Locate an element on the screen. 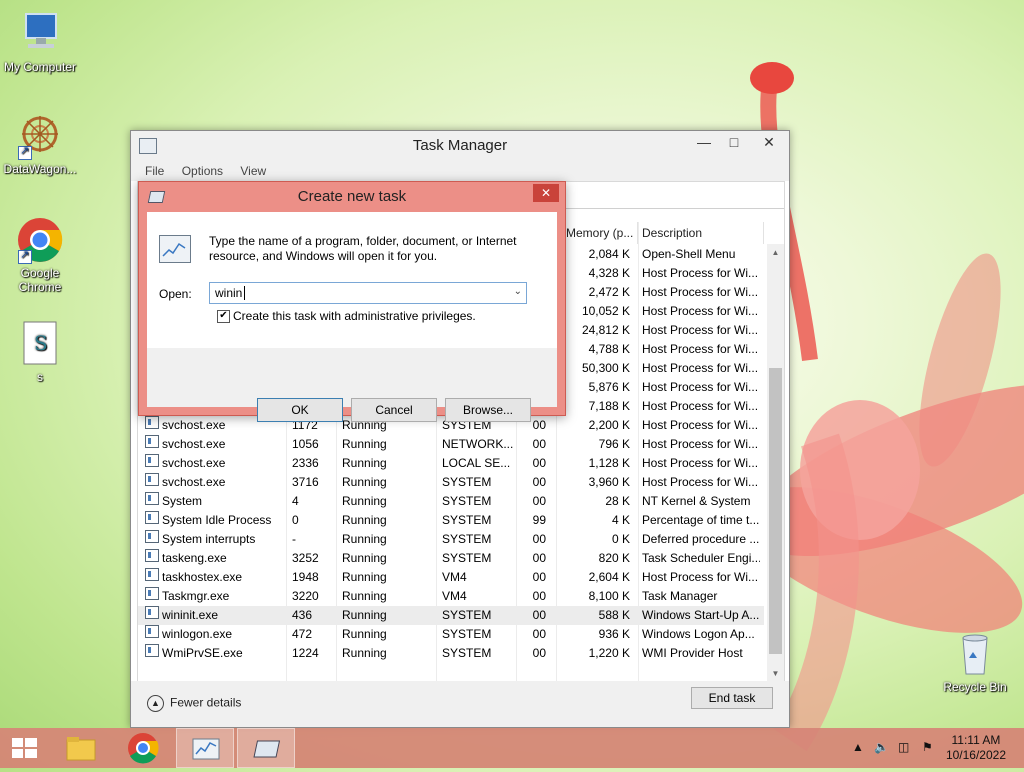 Image resolution: width=1024 pixels, height=772 pixels. computer-icon is located at coordinates (40, 34).